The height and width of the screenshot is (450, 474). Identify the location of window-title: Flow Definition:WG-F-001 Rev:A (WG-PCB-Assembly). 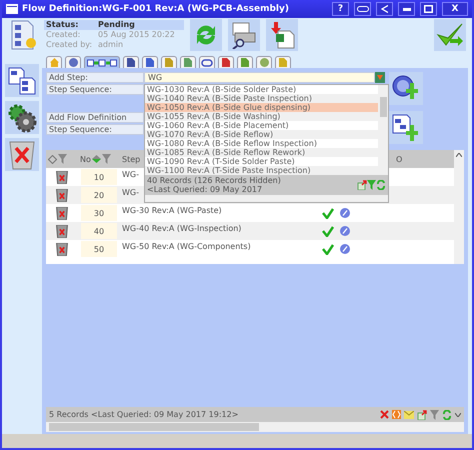
(156, 9).